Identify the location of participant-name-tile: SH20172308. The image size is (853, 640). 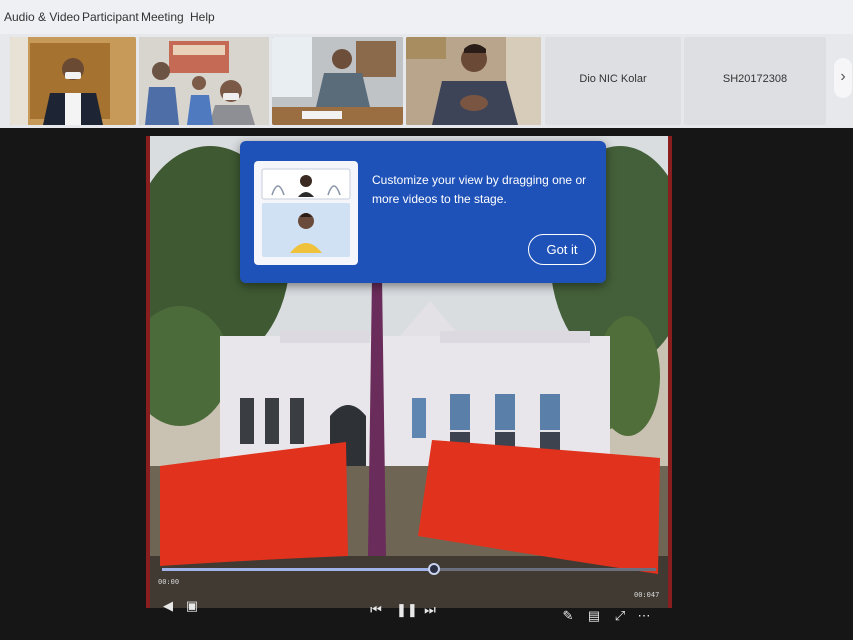
(755, 81).